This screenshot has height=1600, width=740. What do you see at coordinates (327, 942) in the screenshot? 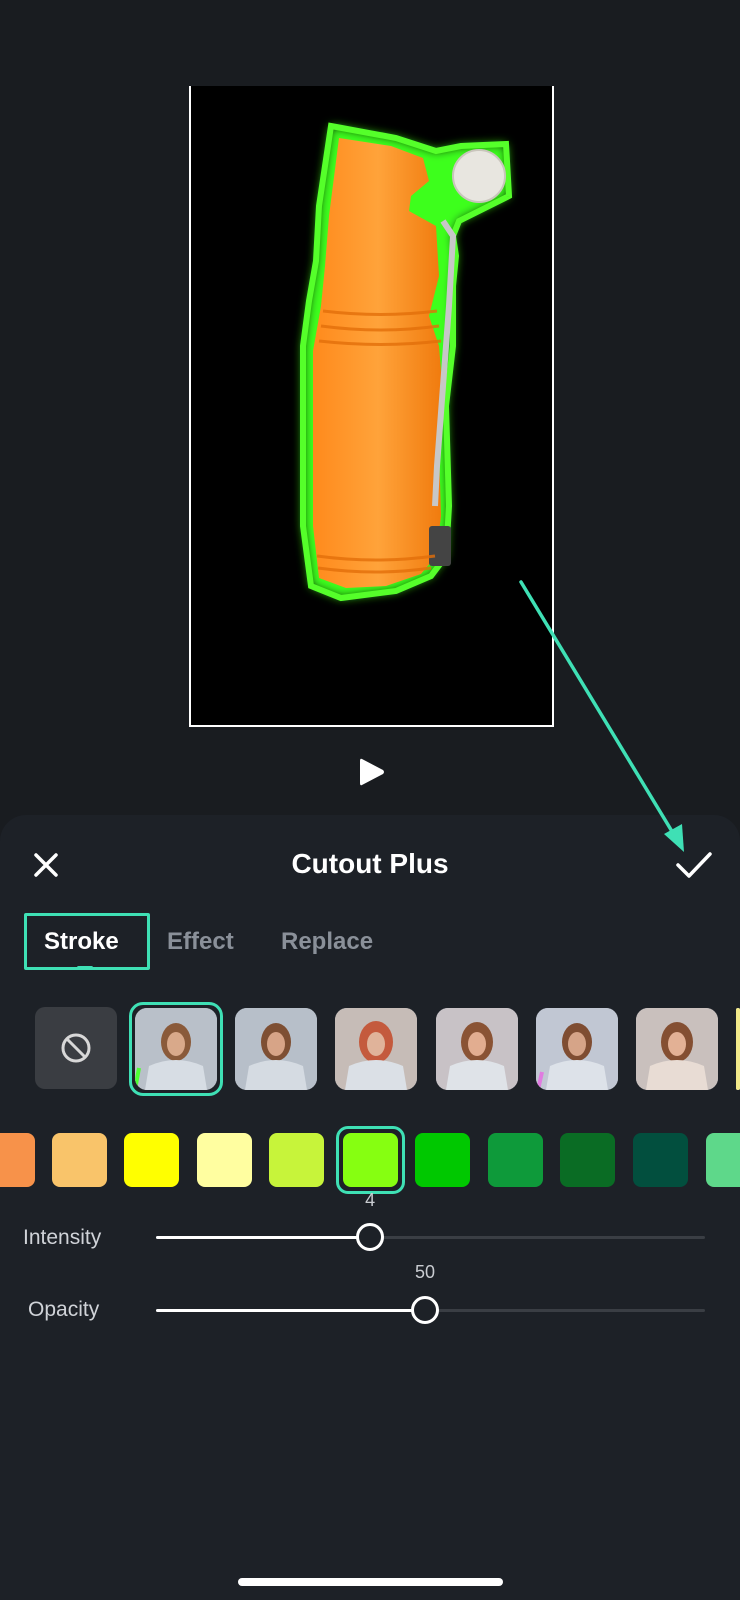
I see `tab-replace: Replace` at bounding box center [327, 942].